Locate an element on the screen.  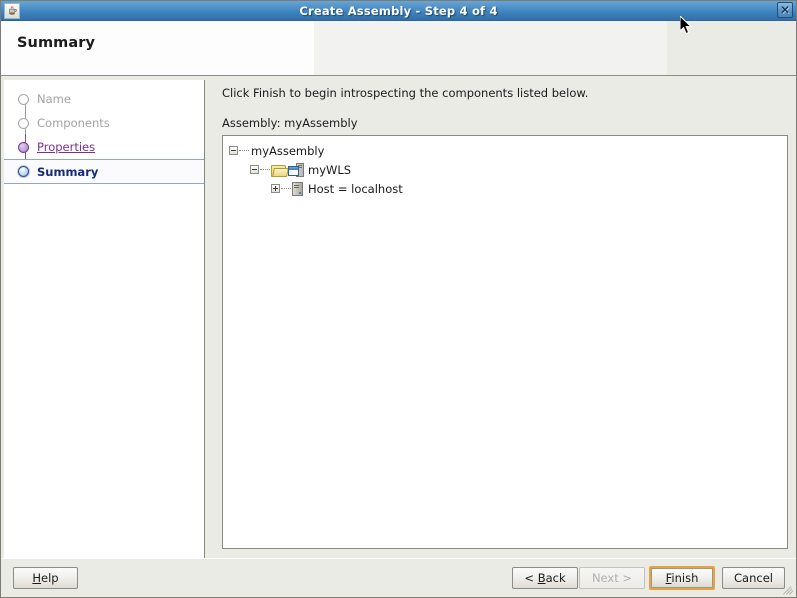
header-segment-right is located at coordinates (731, 48).